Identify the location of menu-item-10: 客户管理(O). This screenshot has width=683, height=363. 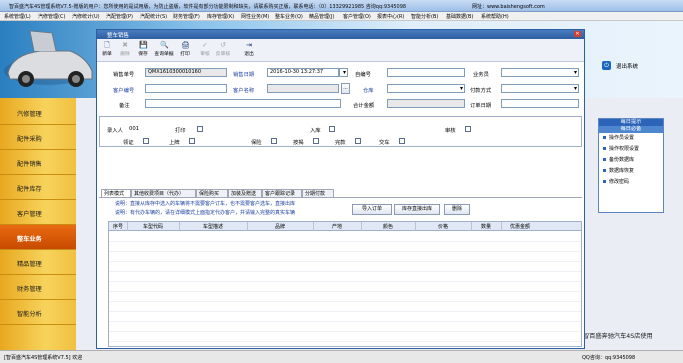
(357, 16).